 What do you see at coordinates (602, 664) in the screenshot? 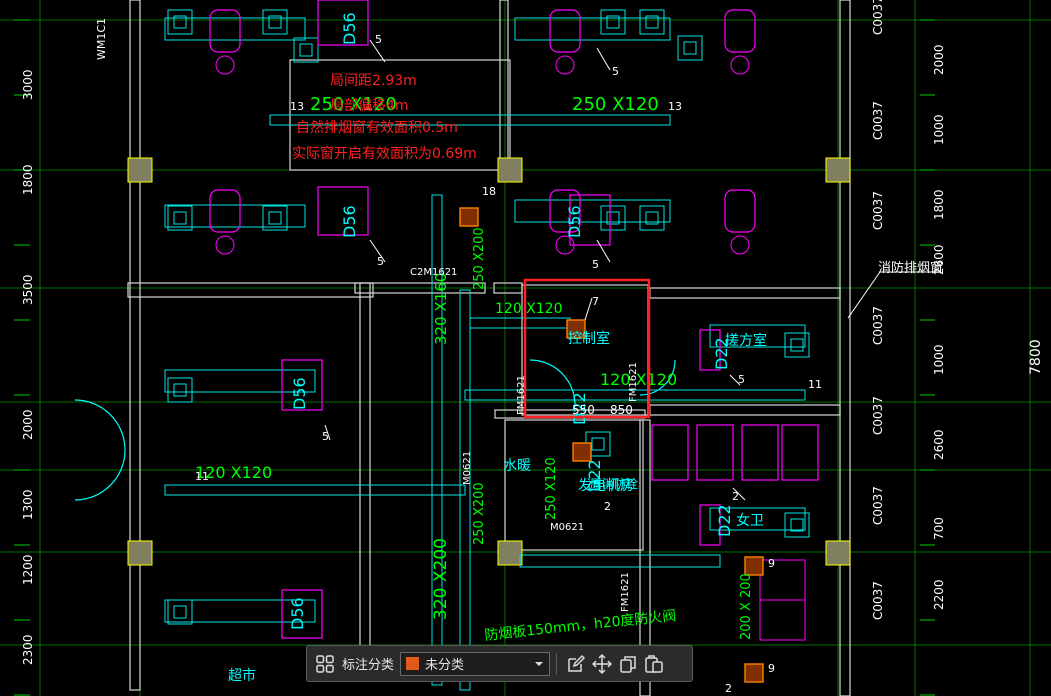
I see `move-button` at bounding box center [602, 664].